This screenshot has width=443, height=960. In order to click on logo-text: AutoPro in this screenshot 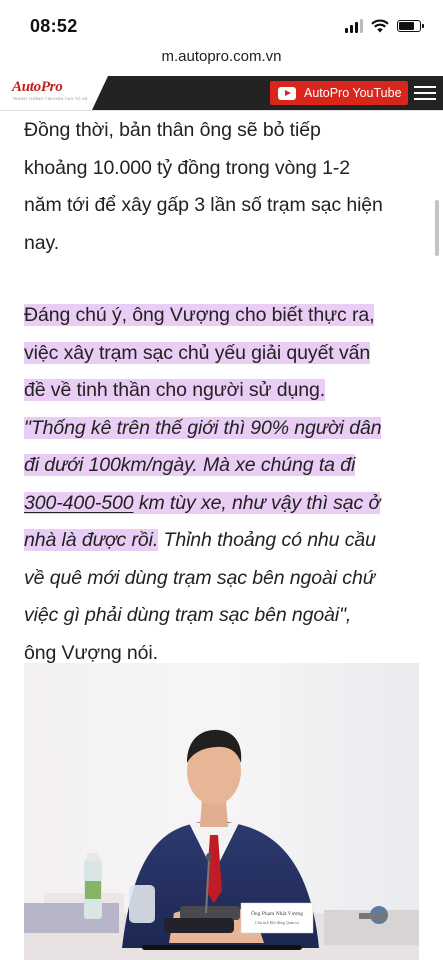, I will do `click(37, 87)`.